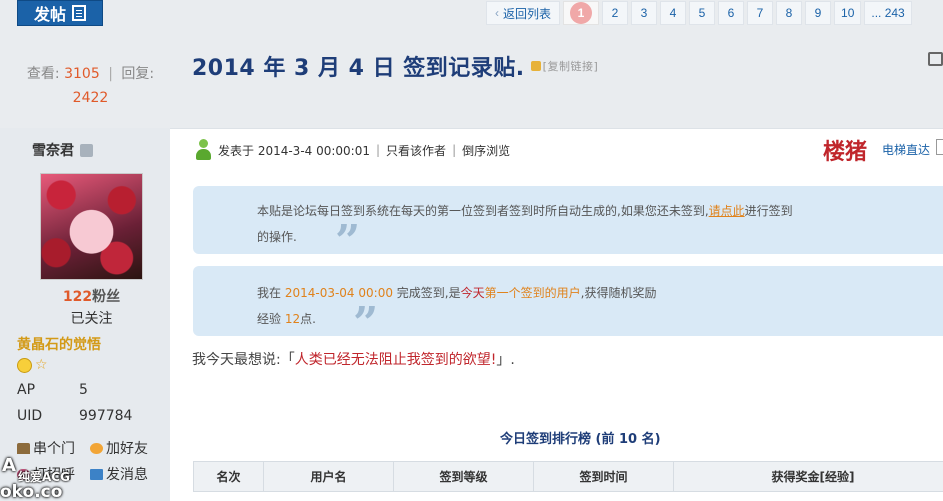  What do you see at coordinates (603, 476) in the screenshot?
I see `column-header: 签到时间` at bounding box center [603, 476].